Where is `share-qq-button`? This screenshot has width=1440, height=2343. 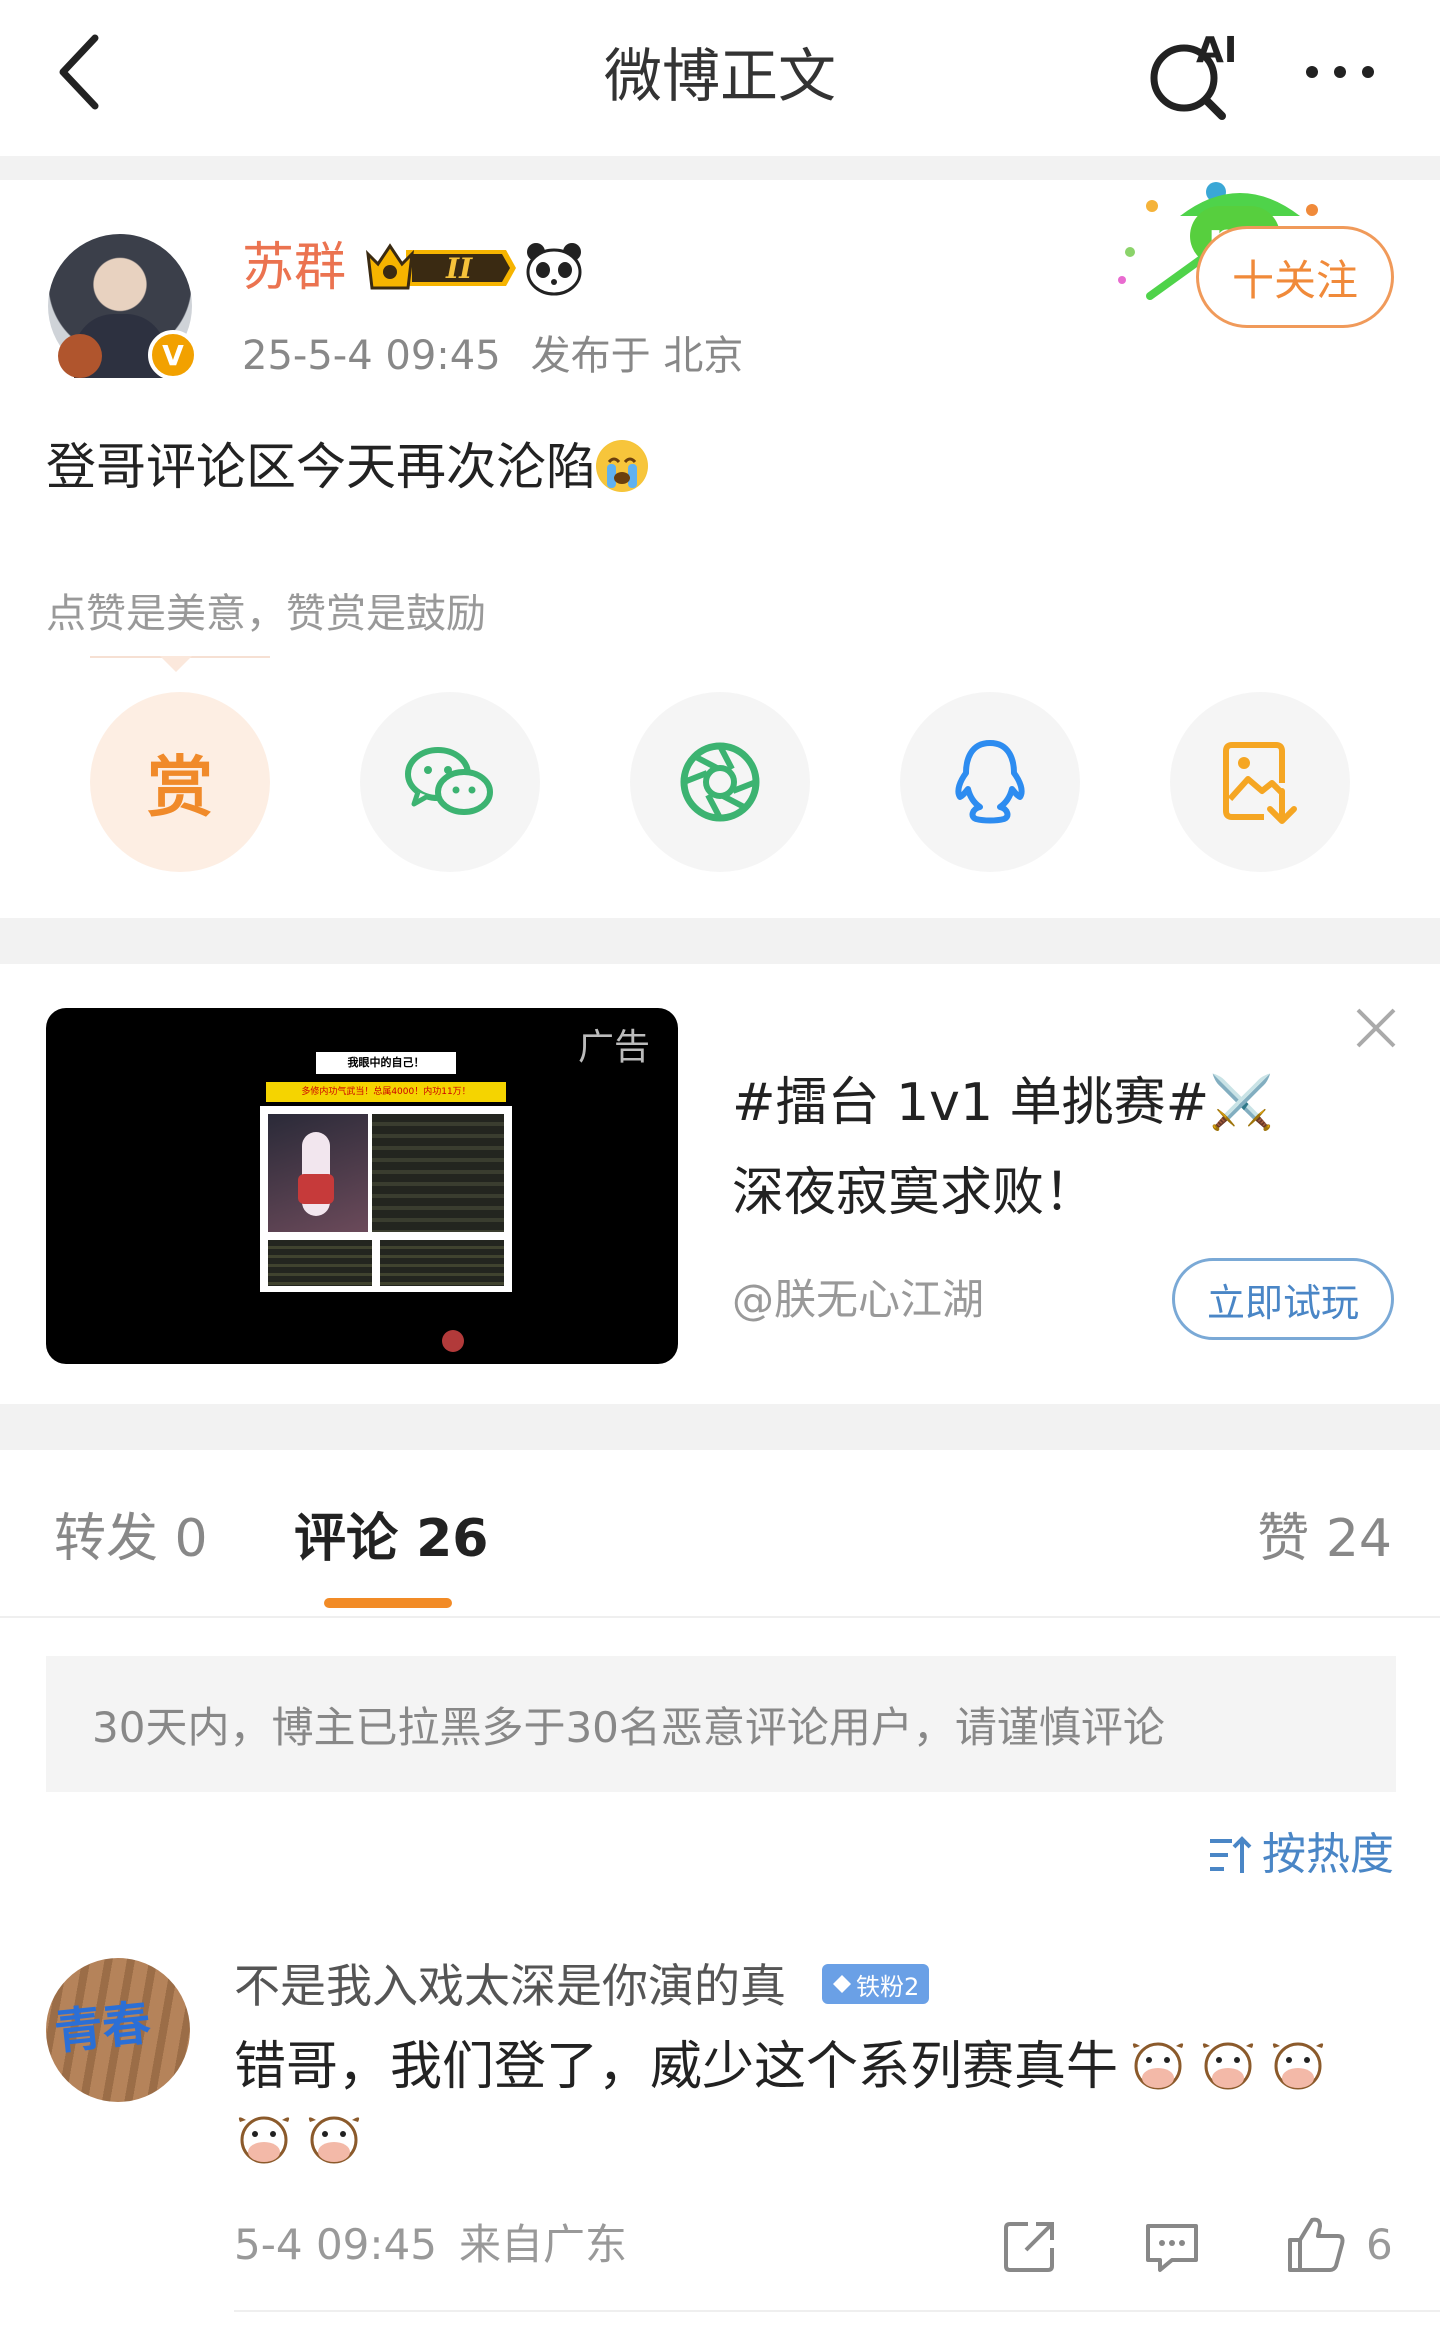
share-qq-button is located at coordinates (990, 782).